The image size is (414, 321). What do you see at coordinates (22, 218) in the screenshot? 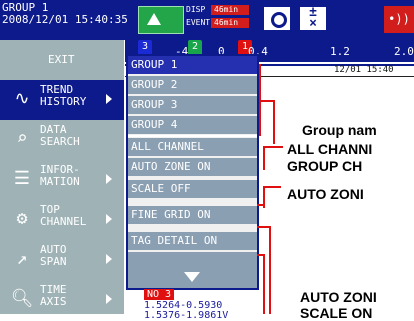
I see `top-channel-icon: ⚙` at bounding box center [22, 218].